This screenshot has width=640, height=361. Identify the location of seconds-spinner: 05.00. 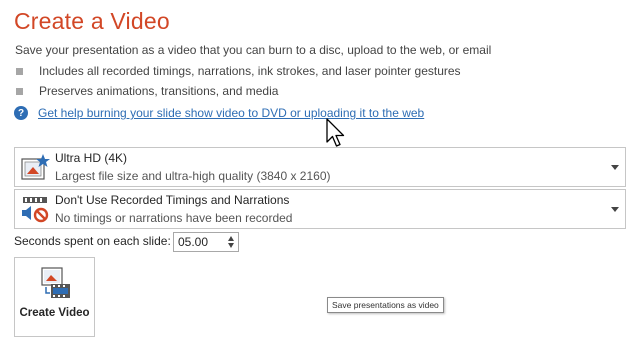
(206, 242).